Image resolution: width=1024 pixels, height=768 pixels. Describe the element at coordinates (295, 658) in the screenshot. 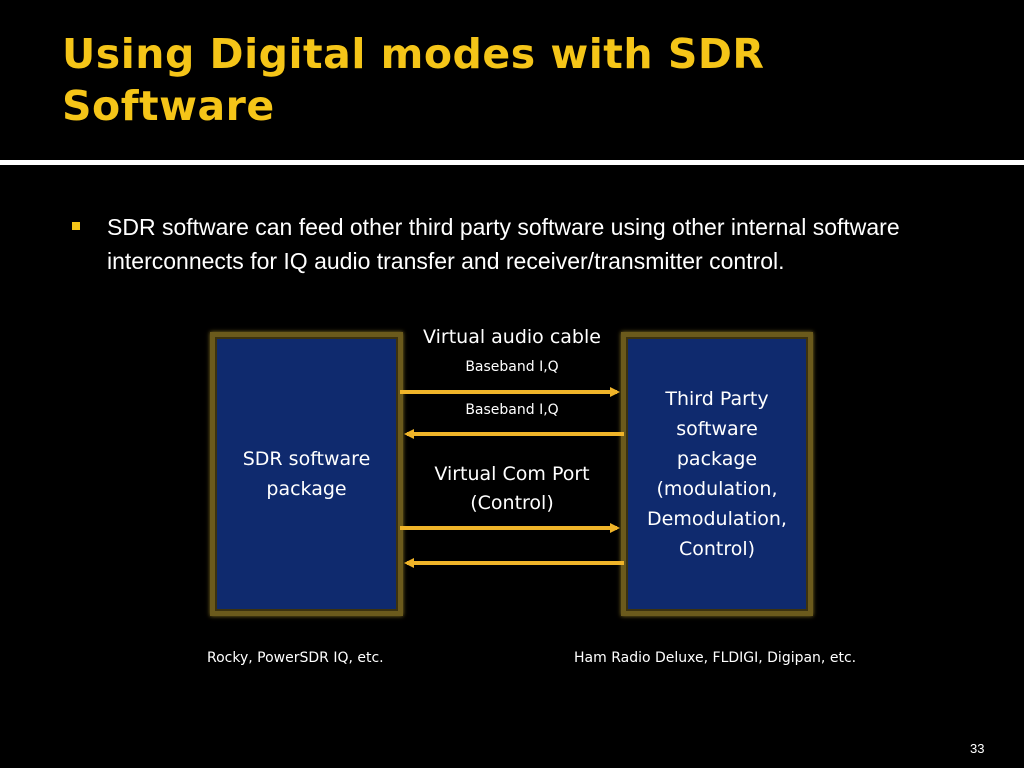

I see `sdr-software-examples-caption: Rocky, PowerSDR IQ, etc.` at that location.